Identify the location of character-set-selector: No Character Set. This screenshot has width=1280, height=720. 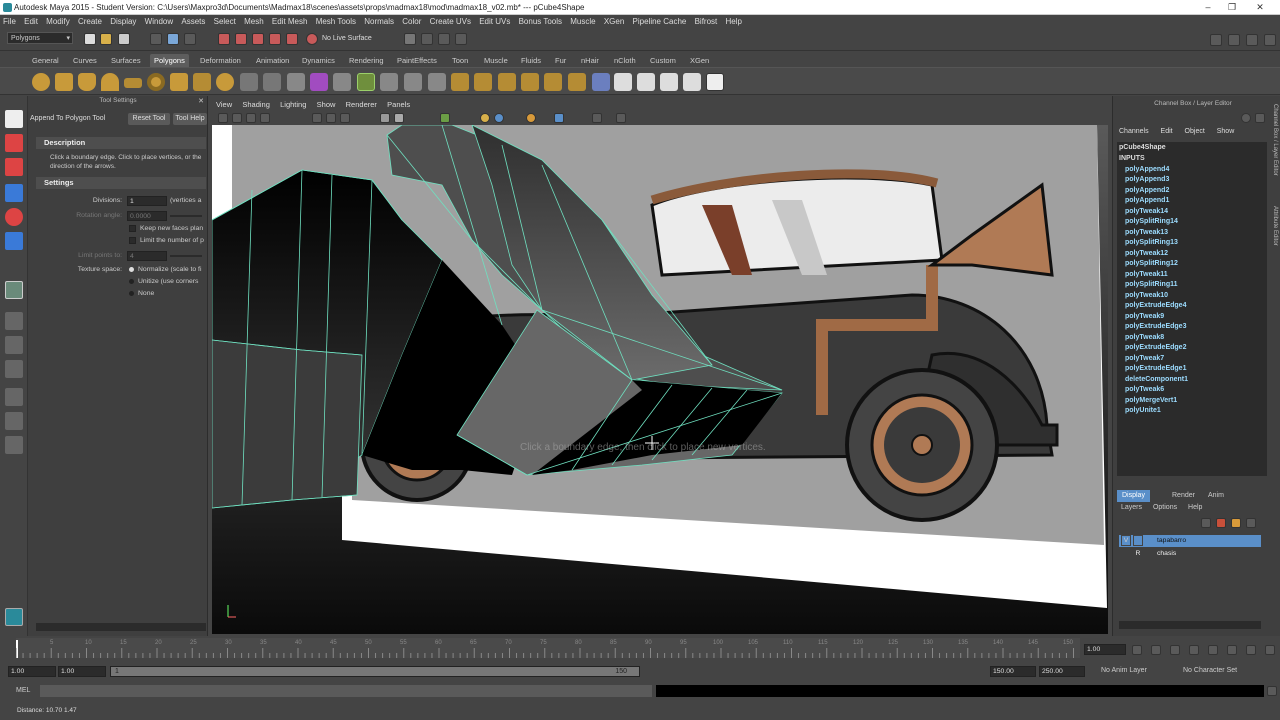
(1210, 670).